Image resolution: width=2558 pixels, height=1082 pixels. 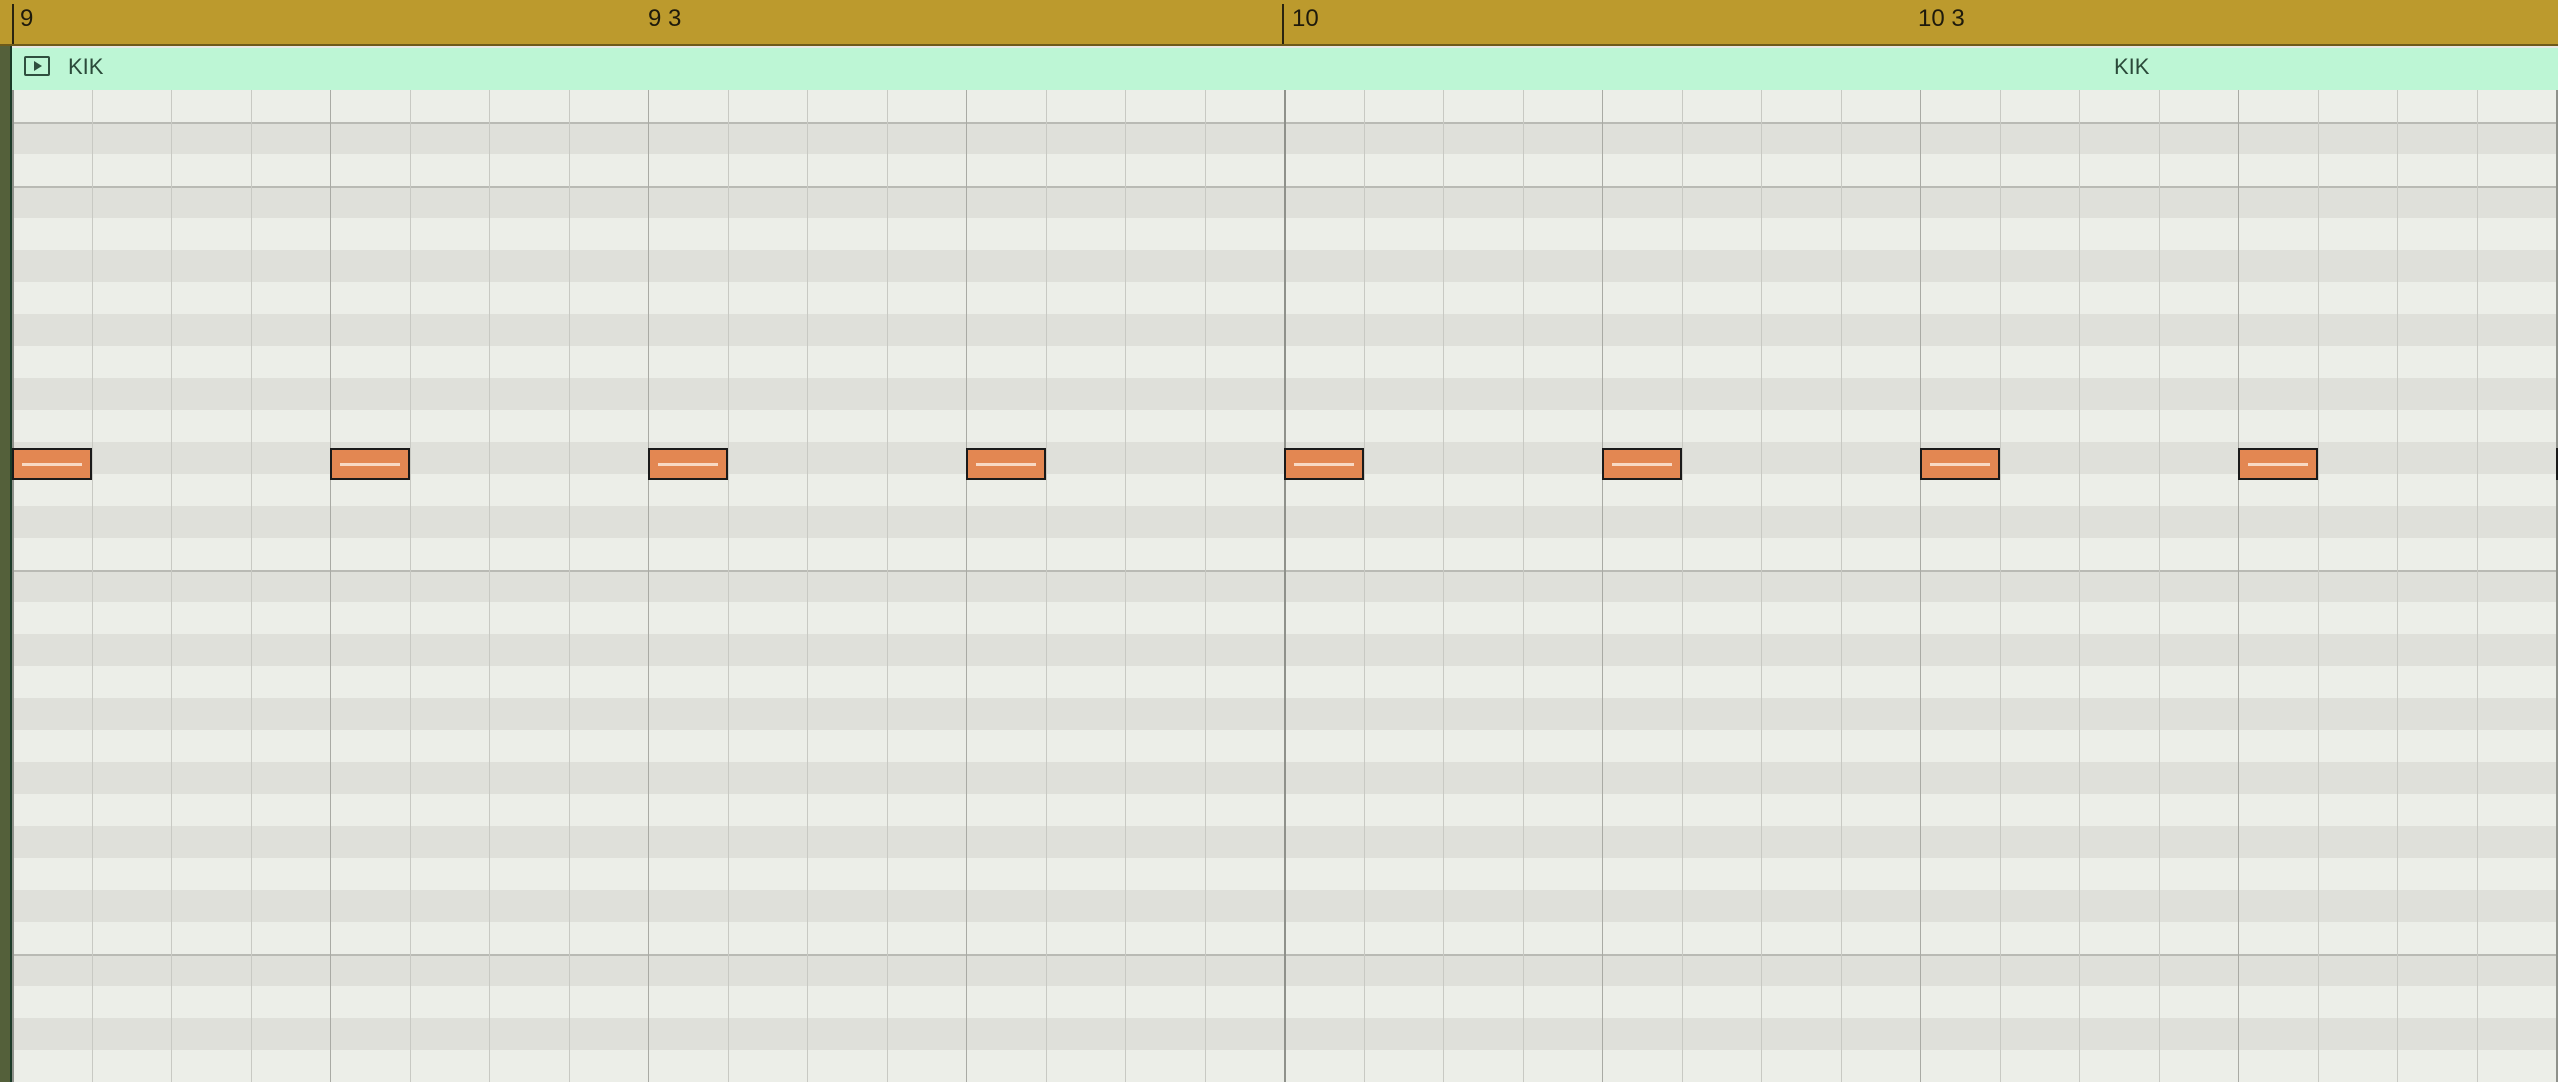 I want to click on region-header-kik: KIK KIK, so click(x=1285, y=69).